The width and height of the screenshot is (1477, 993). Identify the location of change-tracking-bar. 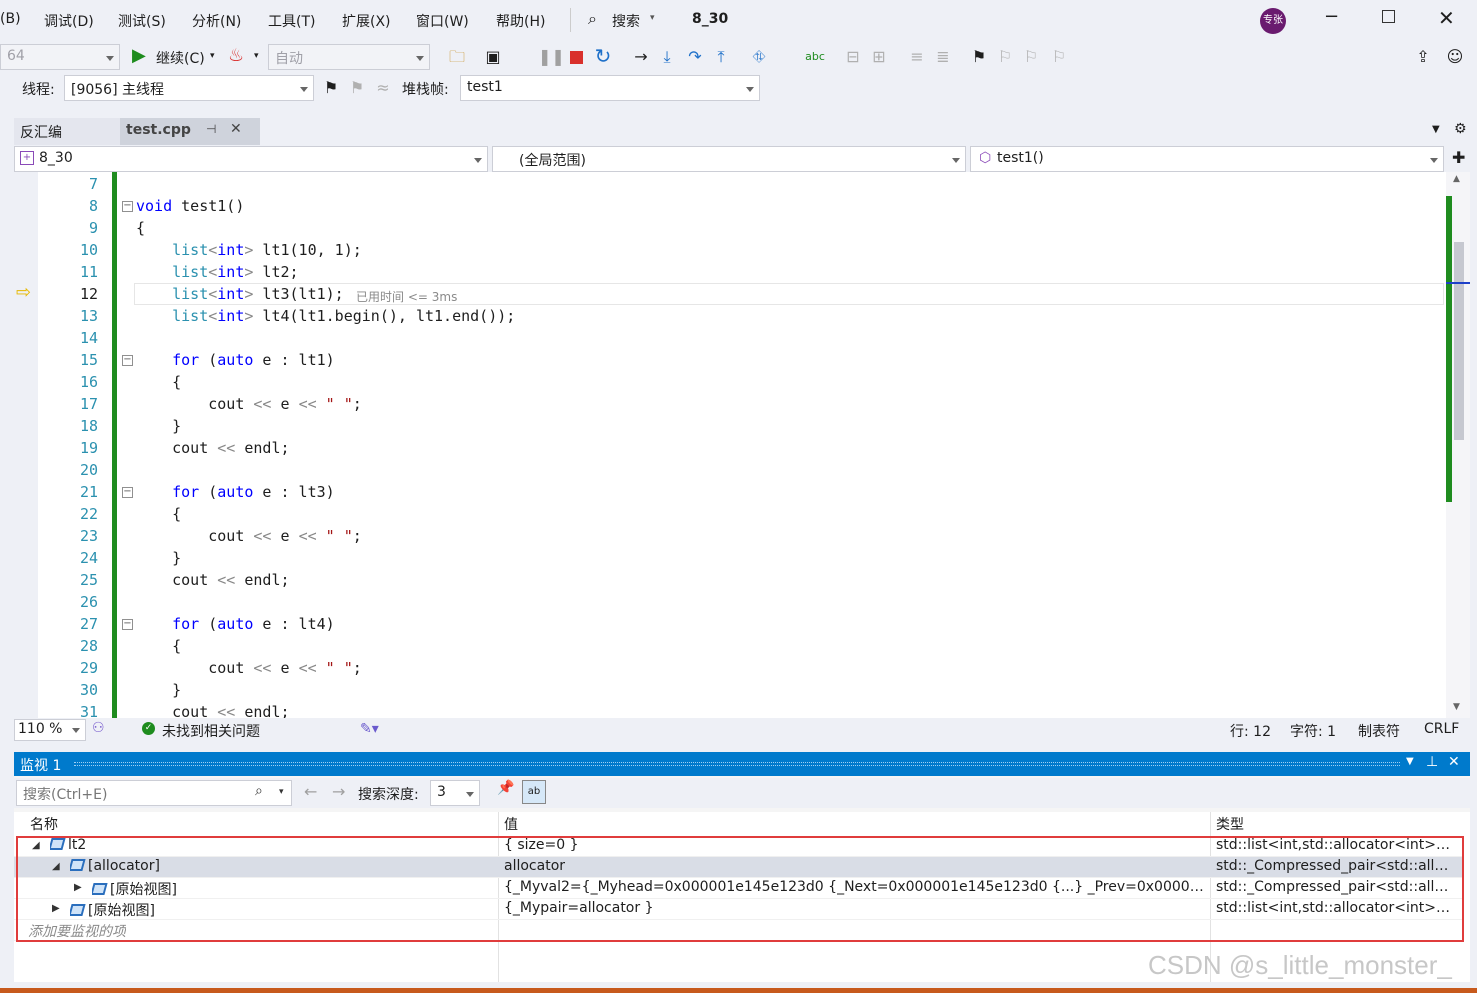
(114, 445).